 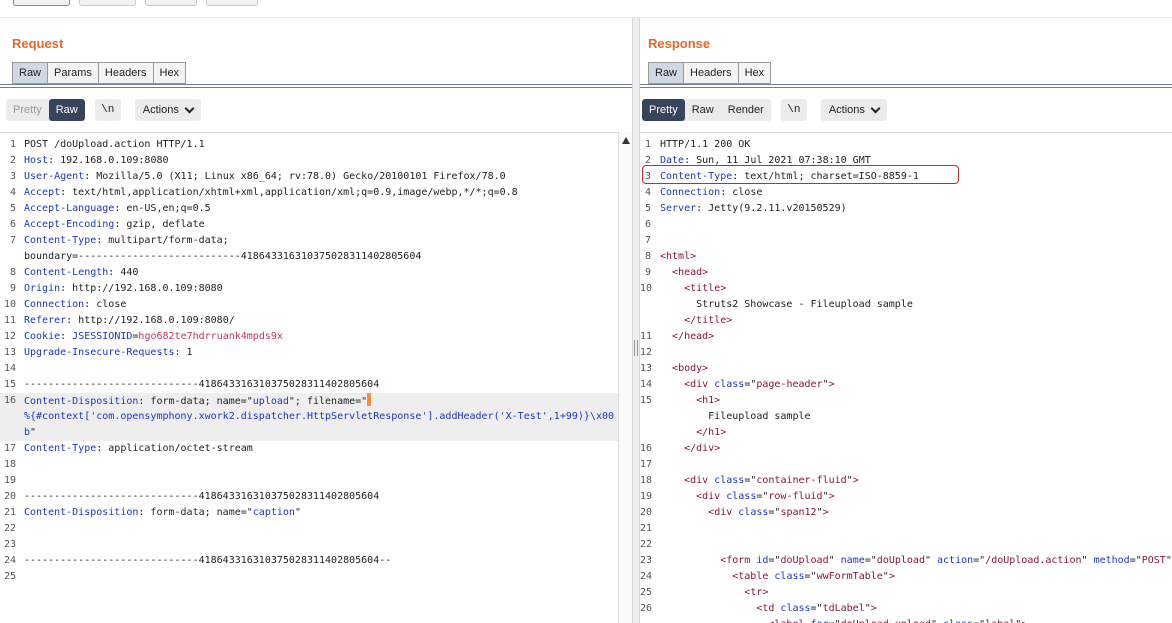 I want to click on code-line: </title>, so click(x=906, y=321).